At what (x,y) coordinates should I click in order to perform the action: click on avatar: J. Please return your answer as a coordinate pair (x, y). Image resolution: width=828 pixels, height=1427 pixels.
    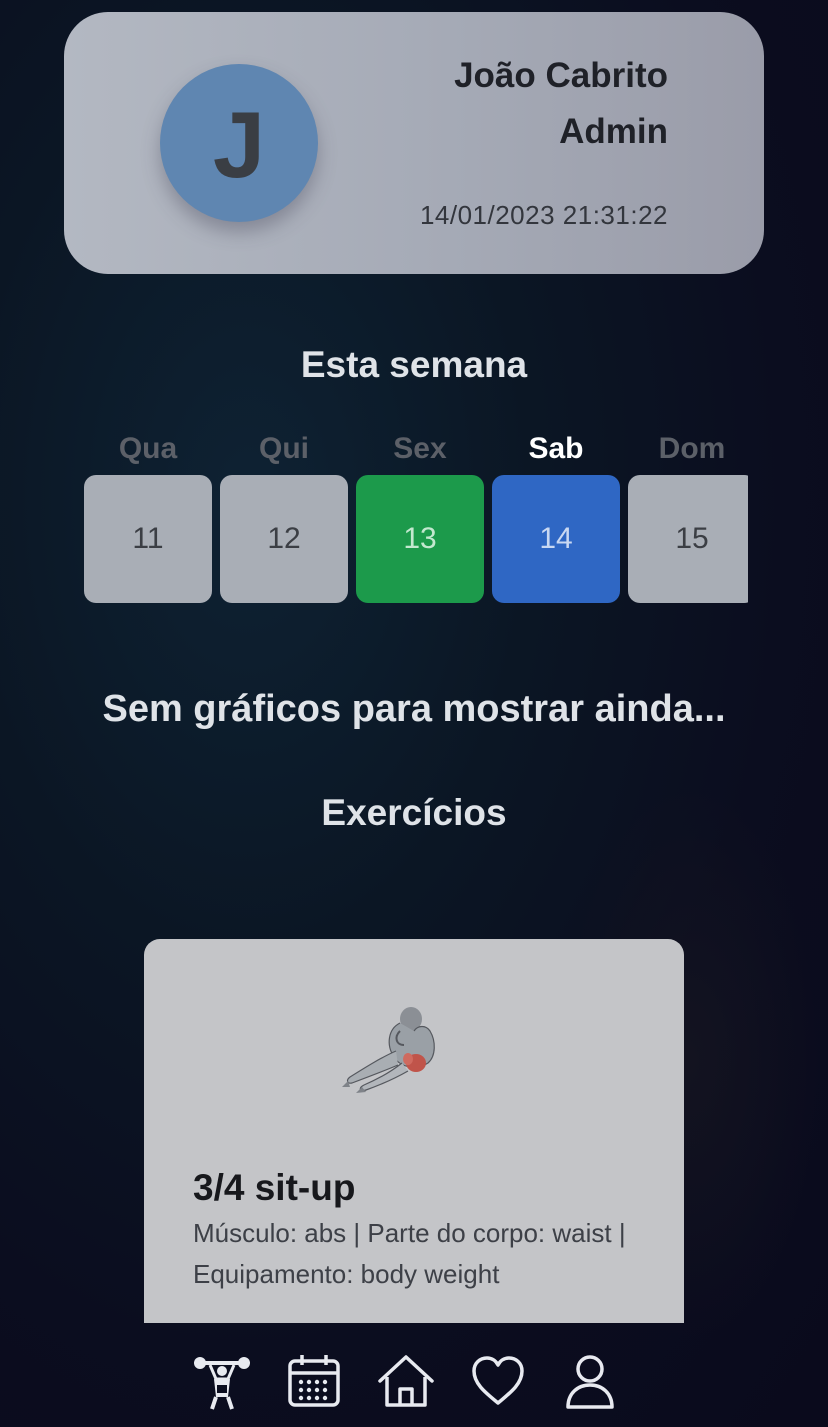
    Looking at the image, I should click on (239, 143).